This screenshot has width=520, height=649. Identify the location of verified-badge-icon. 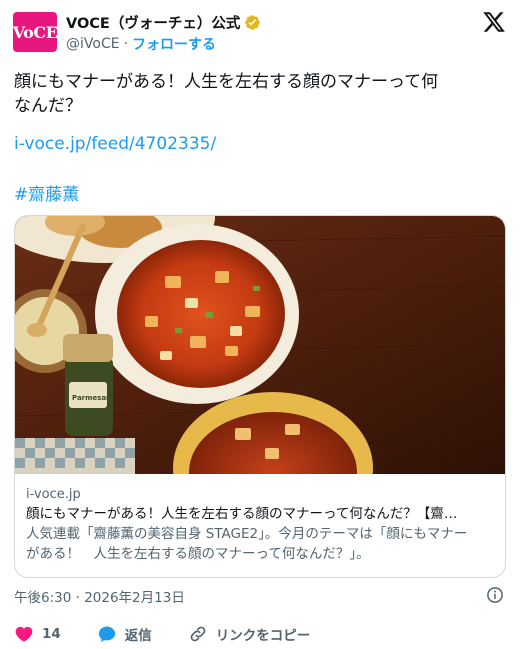
(253, 22).